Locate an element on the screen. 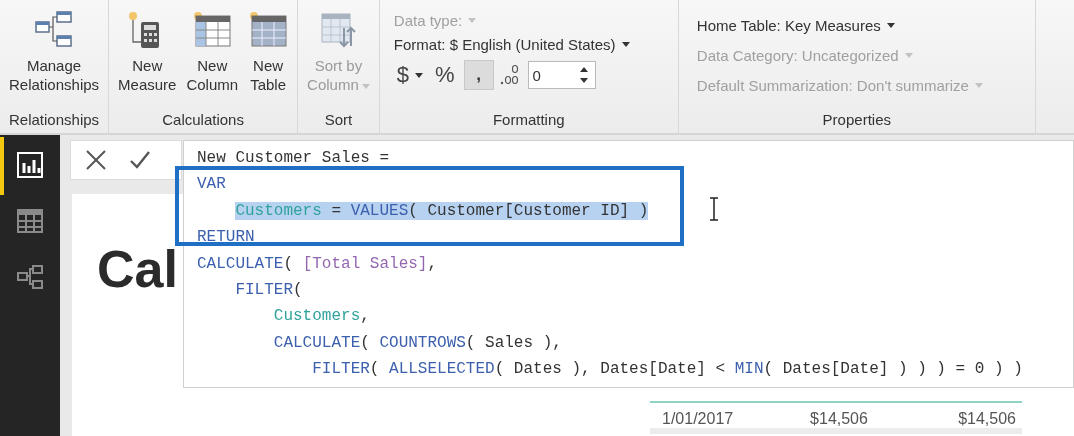 The width and height of the screenshot is (1074, 436). comma-button: , is located at coordinates (478, 75).